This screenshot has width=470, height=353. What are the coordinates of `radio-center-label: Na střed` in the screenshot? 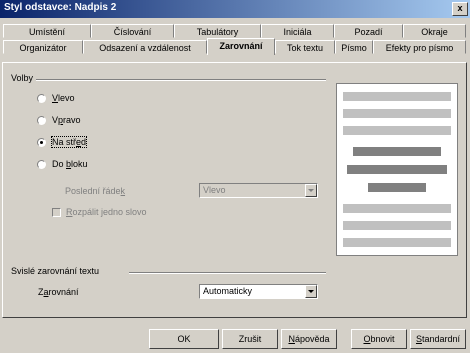 It's located at (69, 142).